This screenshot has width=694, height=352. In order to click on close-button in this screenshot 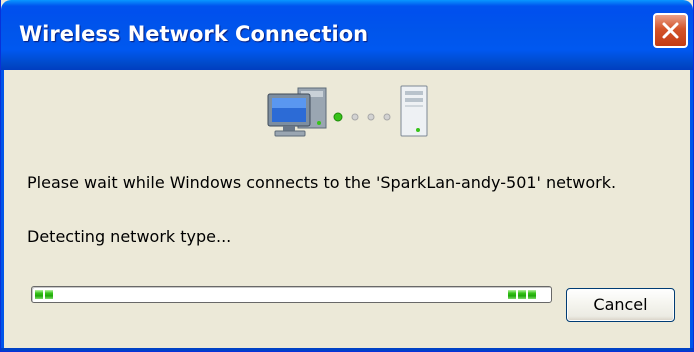, I will do `click(670, 30)`.